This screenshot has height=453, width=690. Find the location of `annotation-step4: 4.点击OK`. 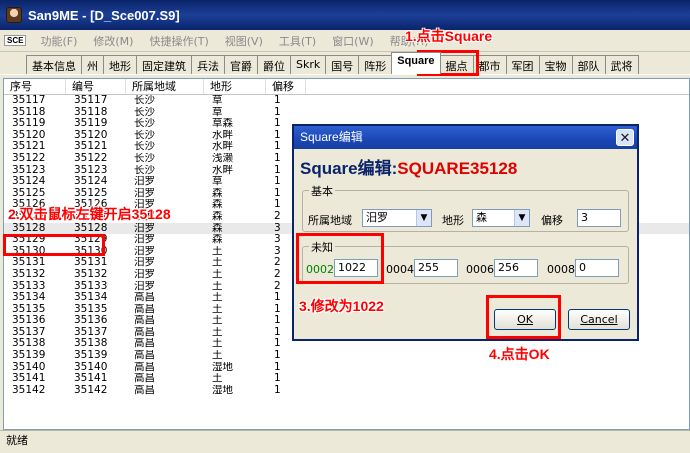

annotation-step4: 4.点击OK is located at coordinates (519, 354).